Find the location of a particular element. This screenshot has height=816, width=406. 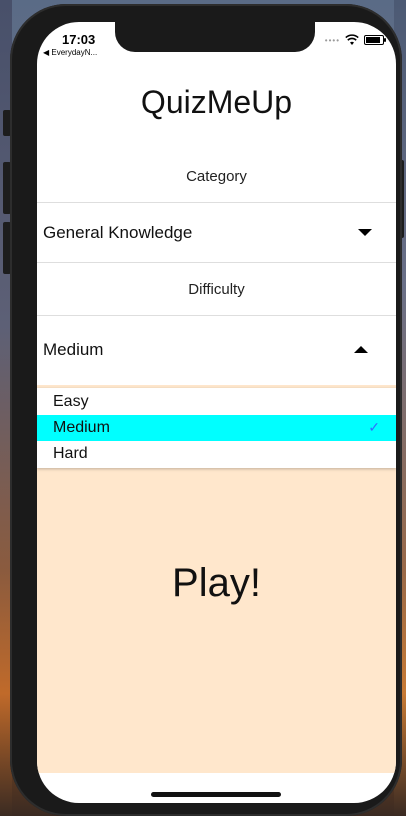

difficulty-option-hard: Hard is located at coordinates (216, 454).